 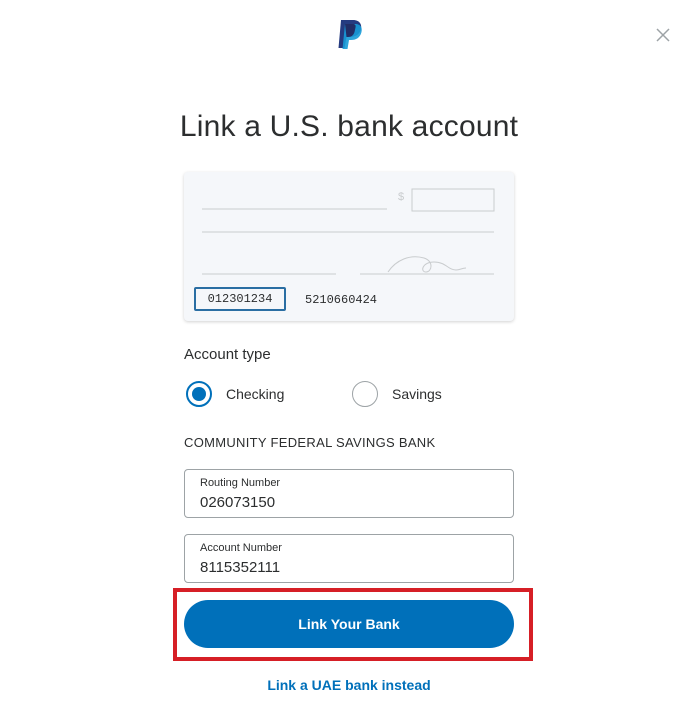 What do you see at coordinates (227, 354) in the screenshot?
I see `account-type-label: Account type` at bounding box center [227, 354].